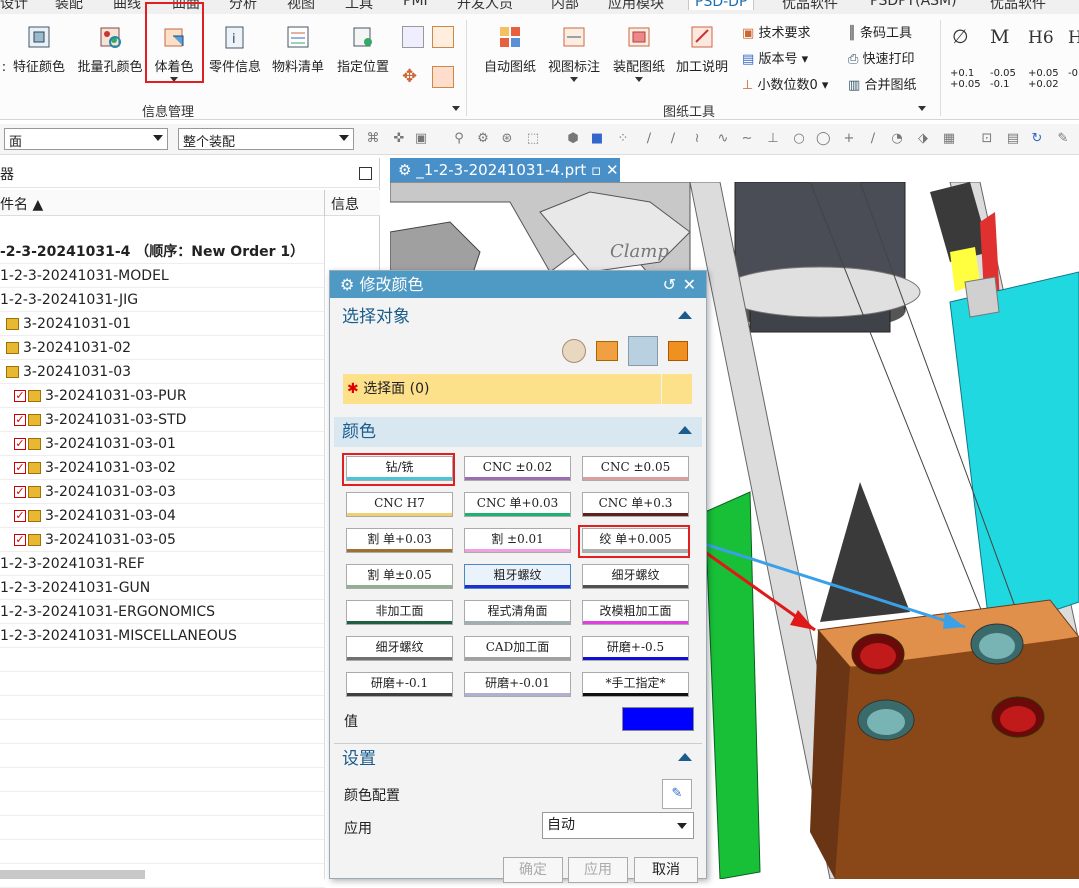  Describe the element at coordinates (723, 139) in the screenshot. I see `spline-icon: ∿` at that location.